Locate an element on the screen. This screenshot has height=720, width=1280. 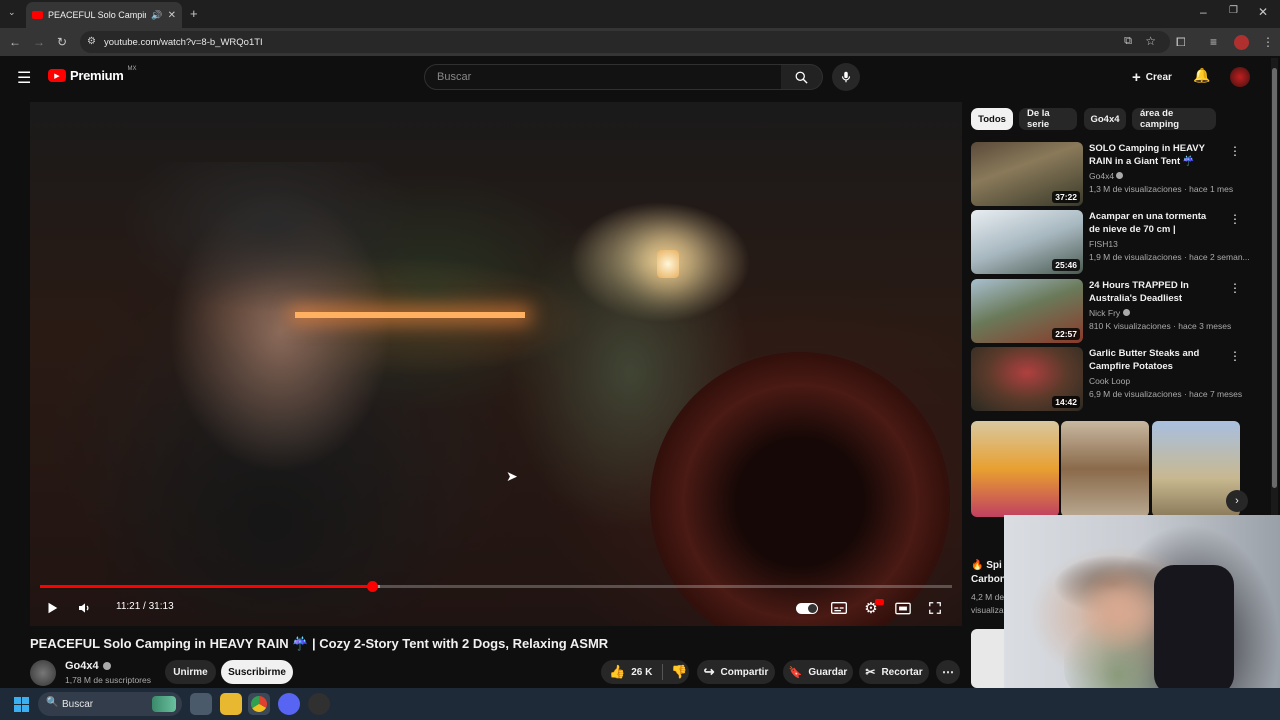
play-button is located at coordinates (52, 608).